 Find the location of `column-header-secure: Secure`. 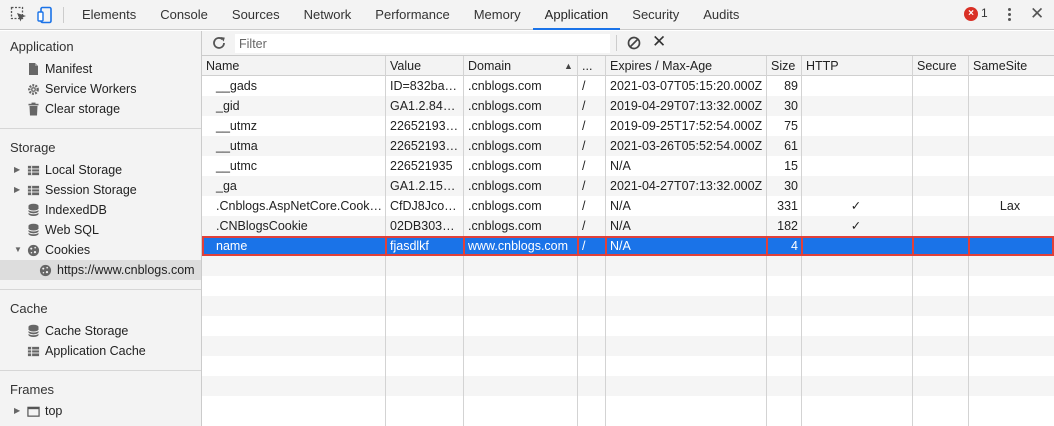

column-header-secure: Secure is located at coordinates (941, 66).